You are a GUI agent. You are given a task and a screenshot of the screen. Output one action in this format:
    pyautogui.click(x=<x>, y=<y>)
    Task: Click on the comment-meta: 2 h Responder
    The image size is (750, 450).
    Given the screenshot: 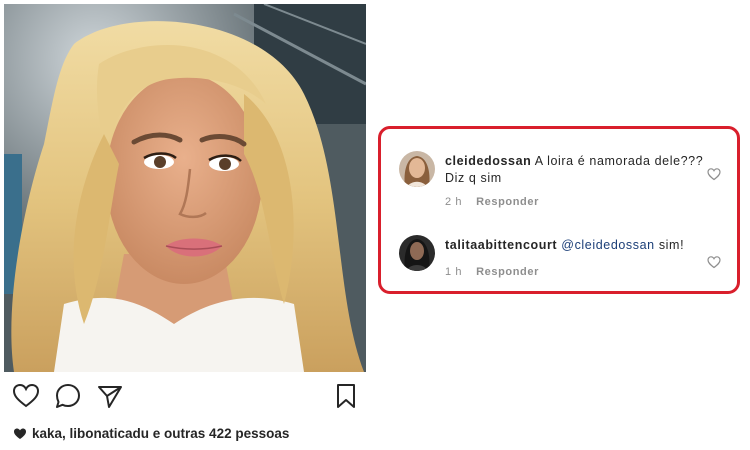 What is the action you would take?
    pyautogui.click(x=492, y=202)
    